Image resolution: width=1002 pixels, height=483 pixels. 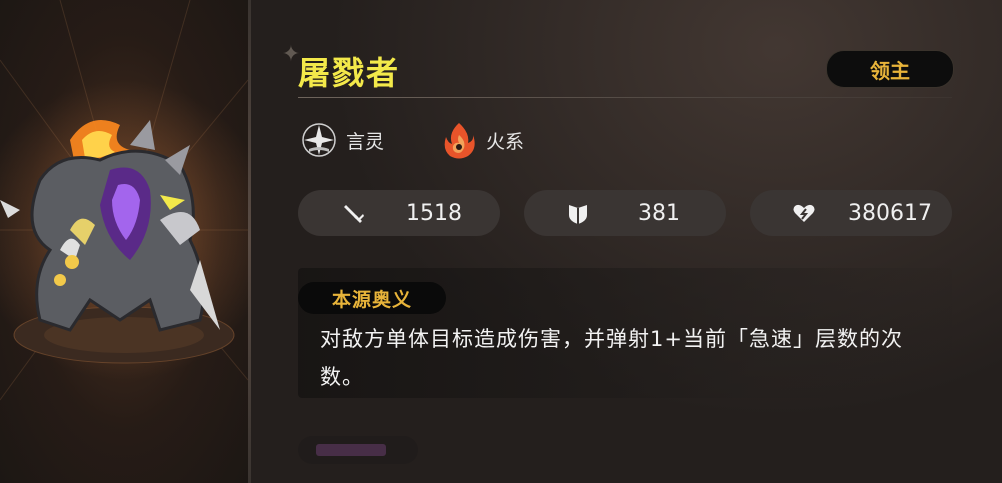 I want to click on heart-health-icon, so click(x=804, y=213).